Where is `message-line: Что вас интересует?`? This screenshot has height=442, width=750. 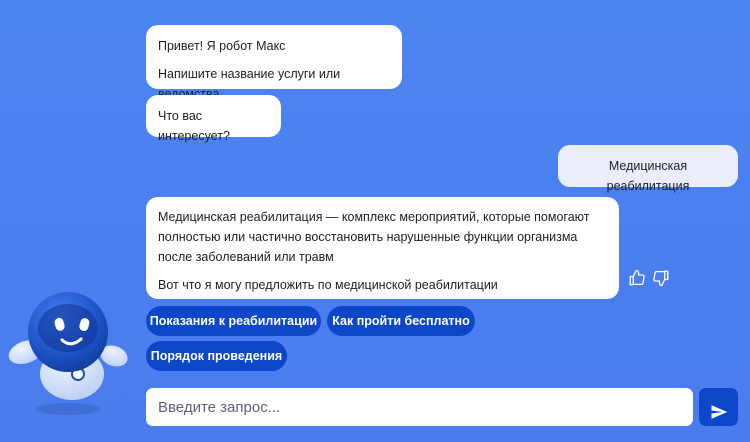 message-line: Что вас интересует? is located at coordinates (194, 126).